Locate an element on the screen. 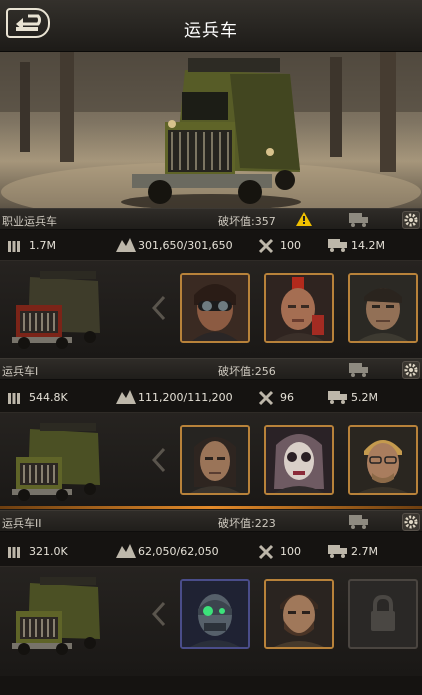 The width and height of the screenshot is (422, 695). damage-value: 破坏值:256 is located at coordinates (247, 371).